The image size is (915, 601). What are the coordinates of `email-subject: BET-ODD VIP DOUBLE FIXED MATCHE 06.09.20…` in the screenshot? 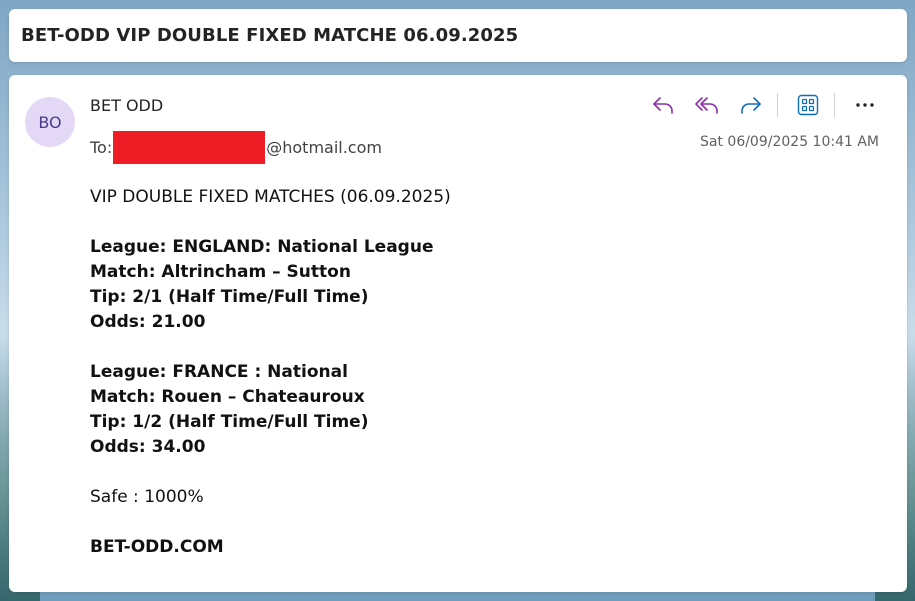 It's located at (270, 35).